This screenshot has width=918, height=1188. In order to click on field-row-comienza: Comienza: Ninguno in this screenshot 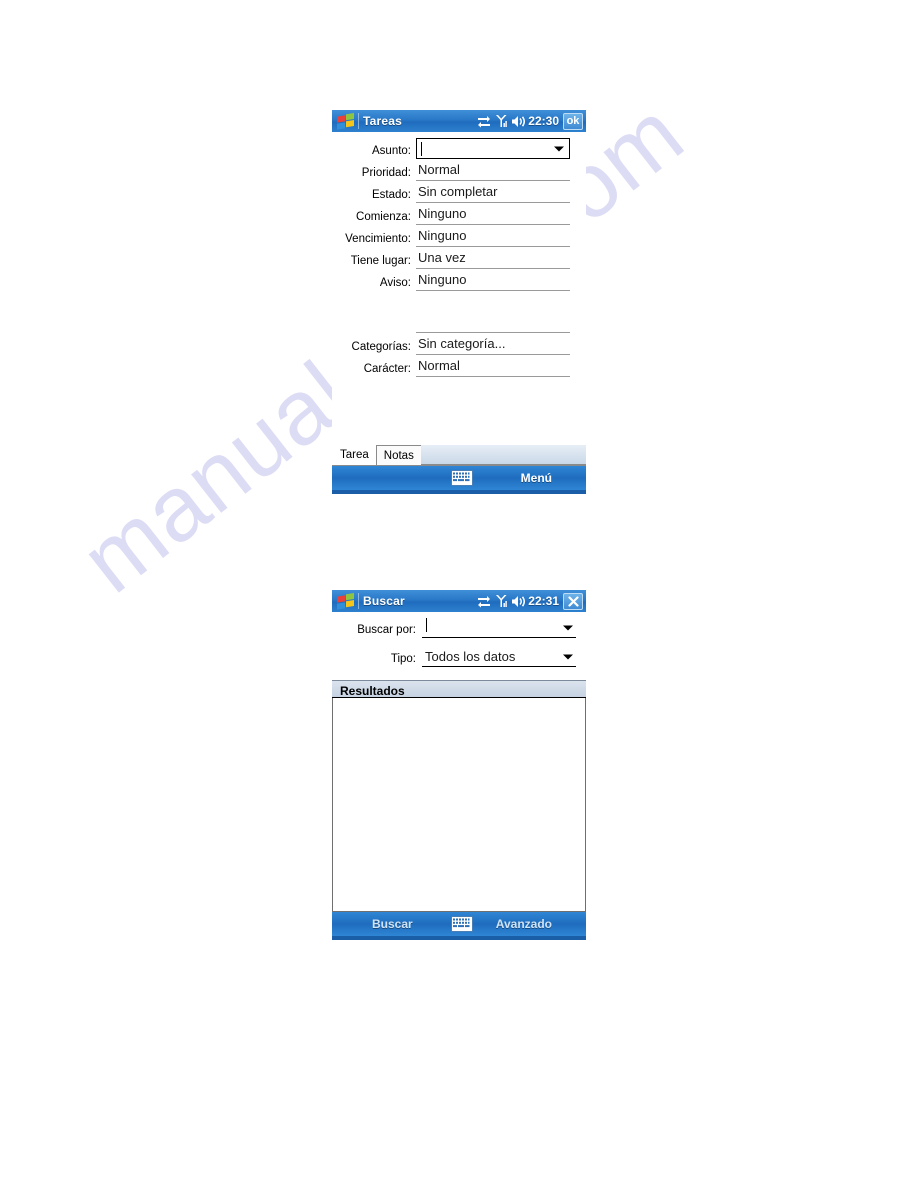, I will do `click(459, 215)`.